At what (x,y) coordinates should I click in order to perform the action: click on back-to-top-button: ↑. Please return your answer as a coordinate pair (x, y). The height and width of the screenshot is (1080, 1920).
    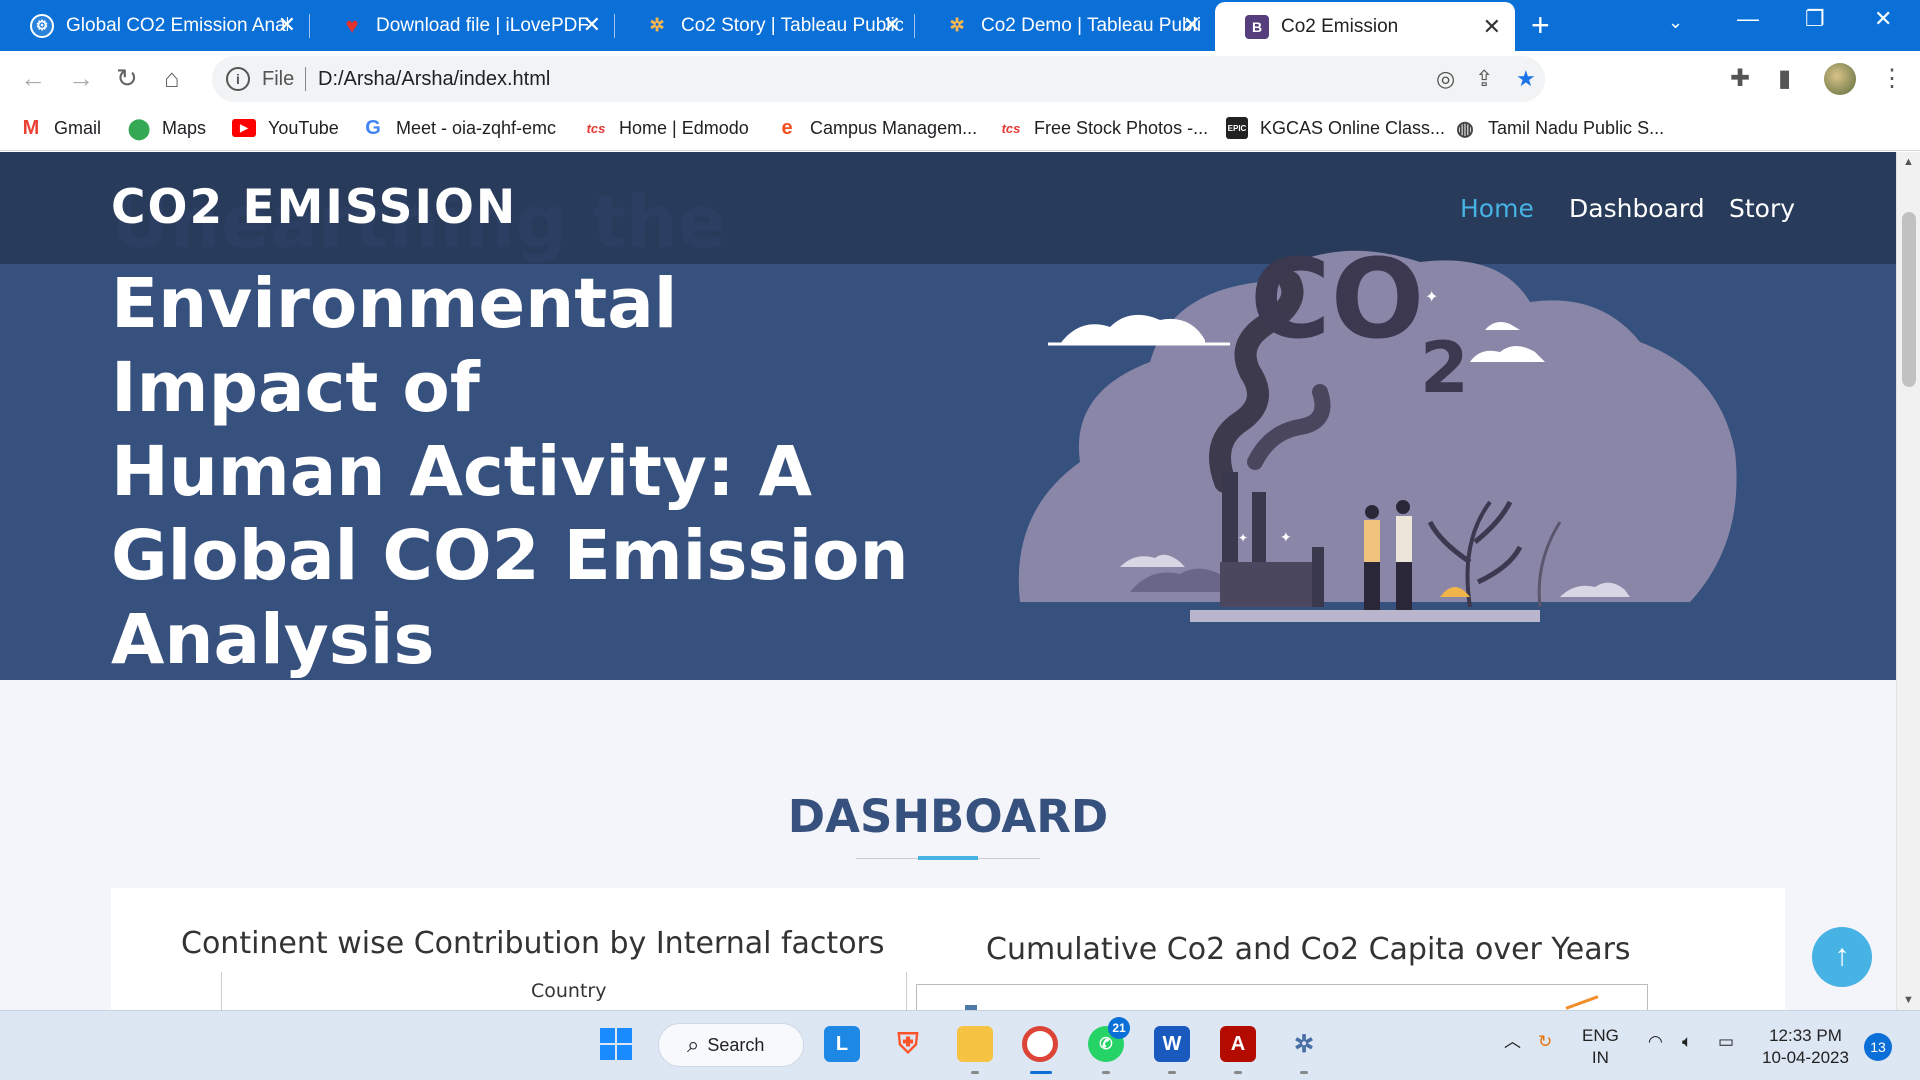
    Looking at the image, I should click on (1842, 957).